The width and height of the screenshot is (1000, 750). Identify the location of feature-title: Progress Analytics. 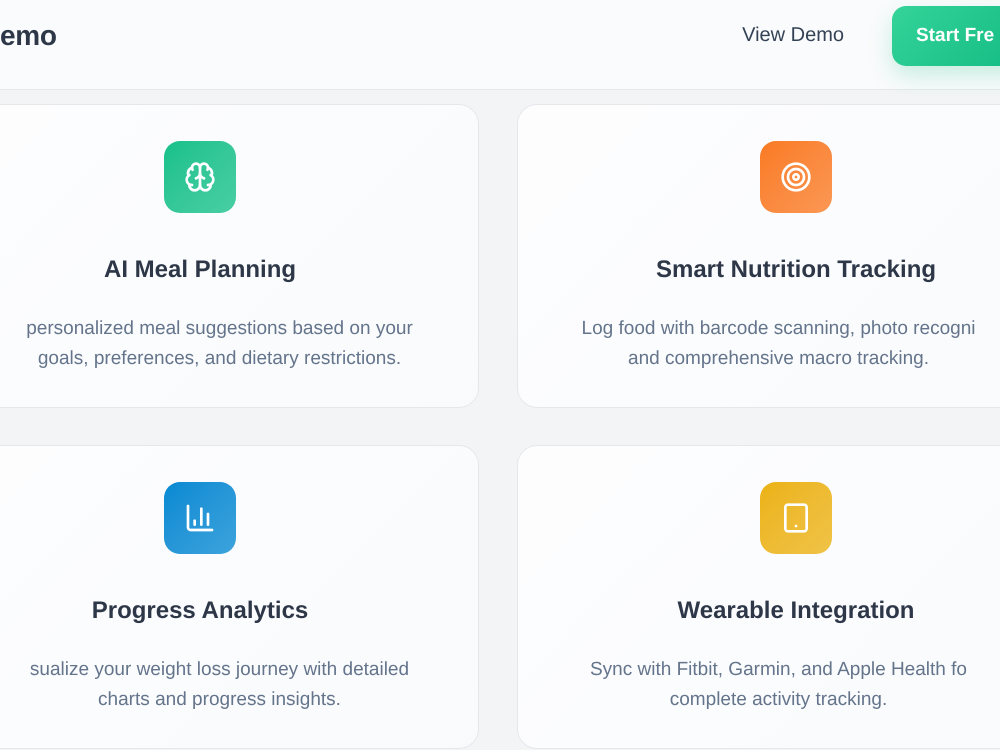
(200, 611).